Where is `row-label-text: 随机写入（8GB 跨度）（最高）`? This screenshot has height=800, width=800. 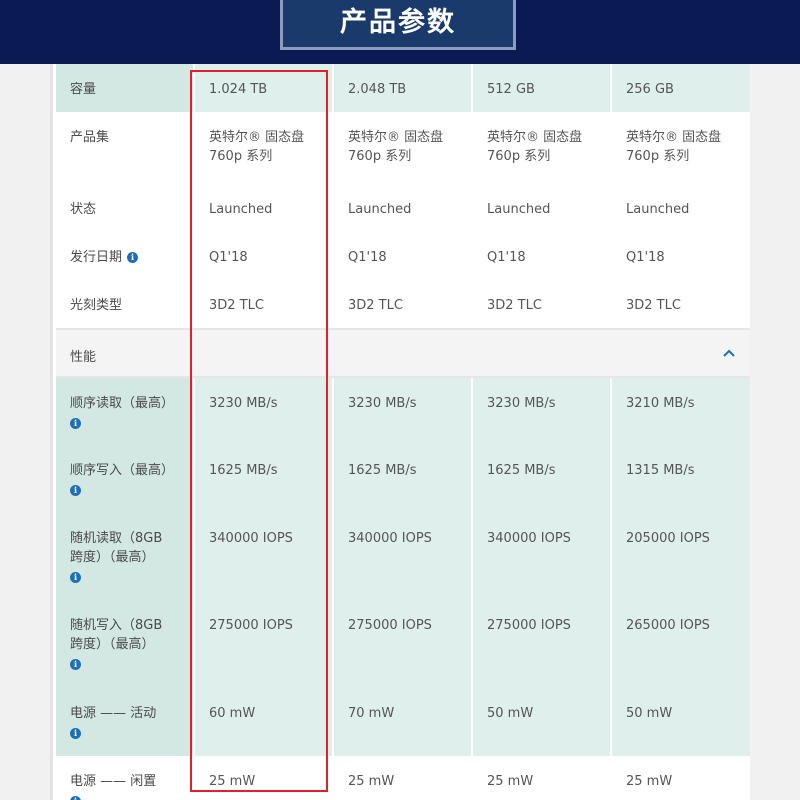 row-label-text: 随机写入（8GB 跨度）（最高） is located at coordinates (116, 635).